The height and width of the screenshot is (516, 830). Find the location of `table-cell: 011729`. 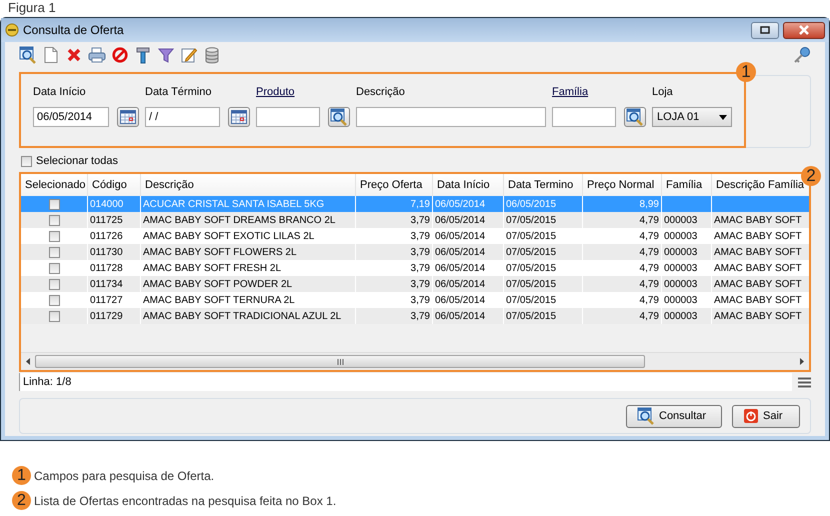

table-cell: 011729 is located at coordinates (106, 316).